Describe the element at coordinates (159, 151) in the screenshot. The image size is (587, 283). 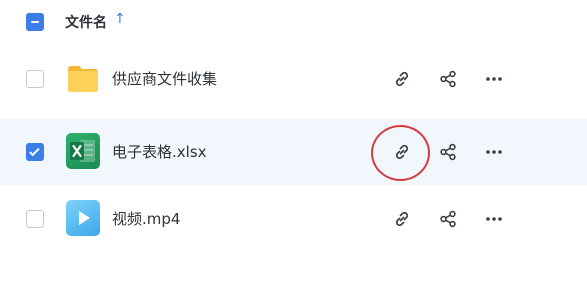
I see `file-name: 电子表格.xlsx` at that location.